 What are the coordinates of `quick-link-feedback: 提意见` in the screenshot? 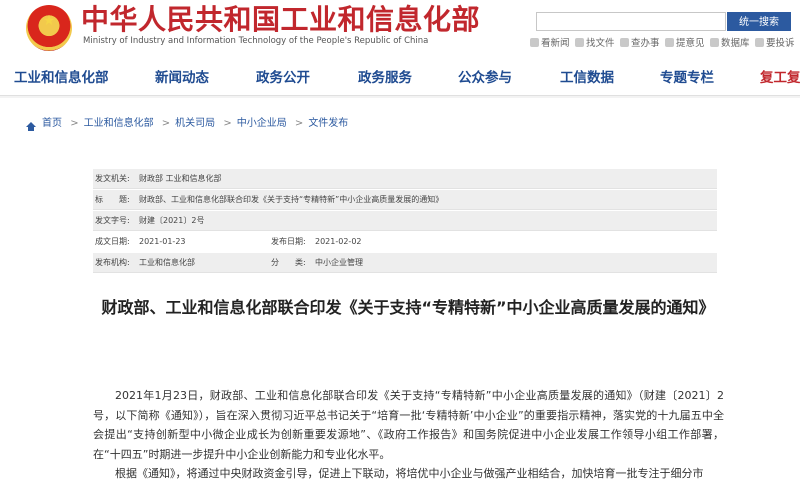 It's located at (685, 44).